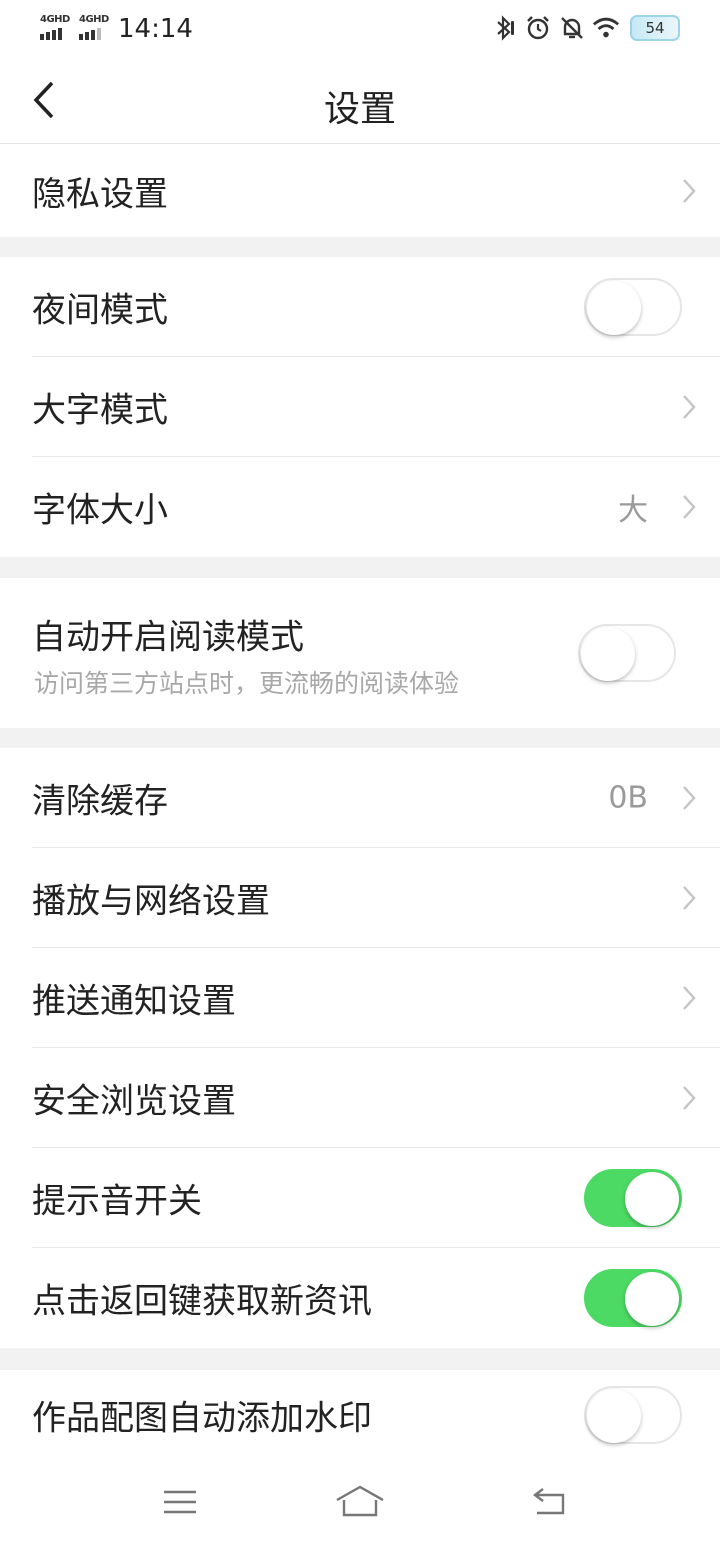 This screenshot has height=1544, width=720. What do you see at coordinates (633, 1415) in the screenshot?
I see `watermark-toggle` at bounding box center [633, 1415].